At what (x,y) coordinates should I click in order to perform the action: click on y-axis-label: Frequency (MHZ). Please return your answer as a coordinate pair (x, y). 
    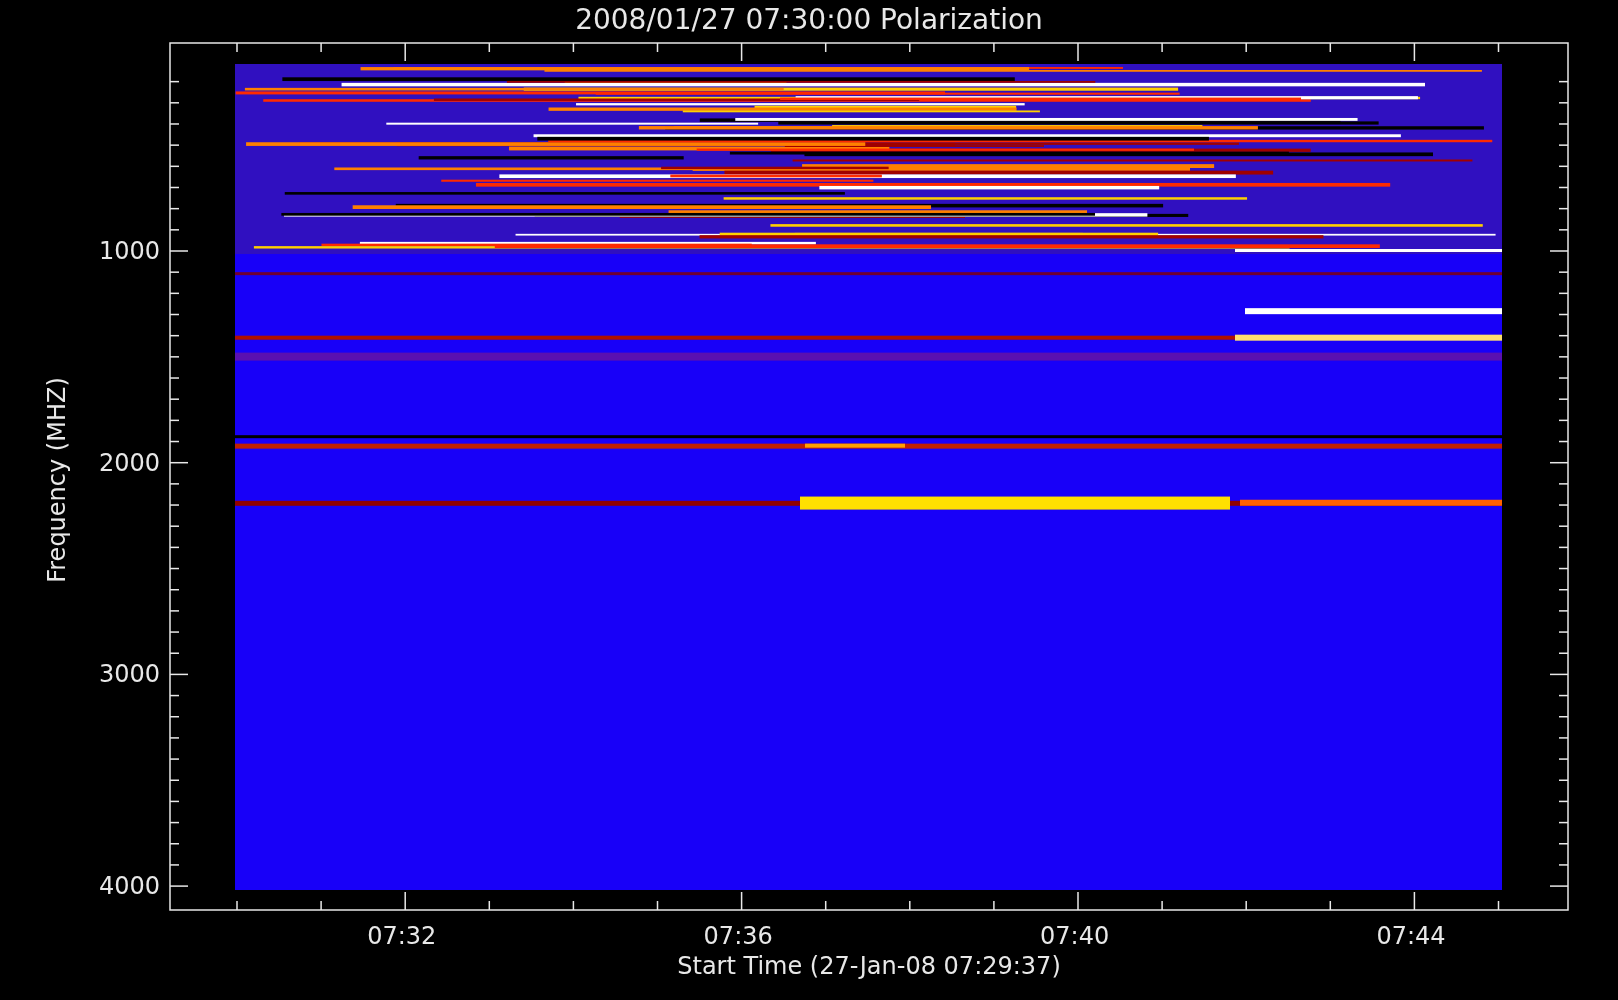
    Looking at the image, I should click on (57, 480).